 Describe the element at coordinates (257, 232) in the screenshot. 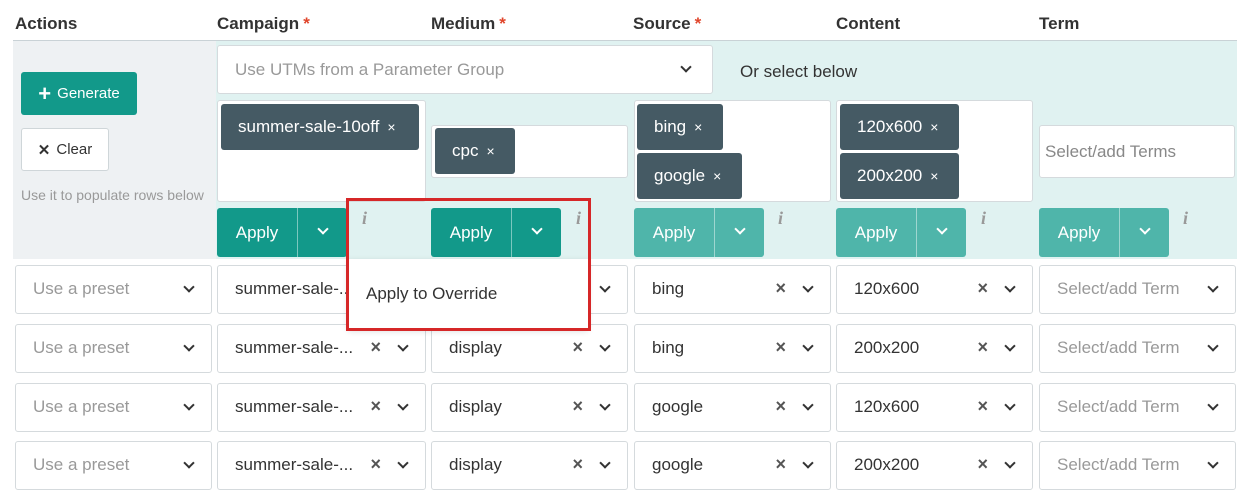

I see `campaign-apply-button: Apply` at that location.